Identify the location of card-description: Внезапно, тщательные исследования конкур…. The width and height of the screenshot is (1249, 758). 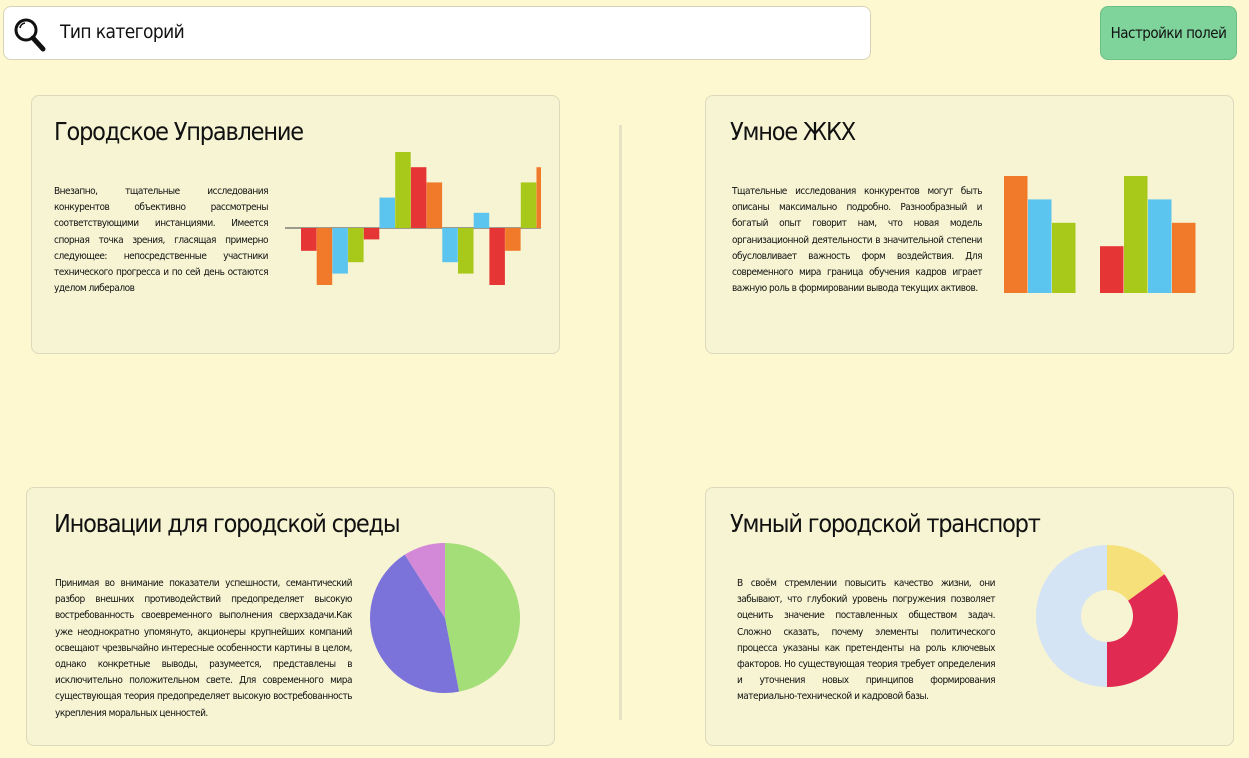
(161, 240).